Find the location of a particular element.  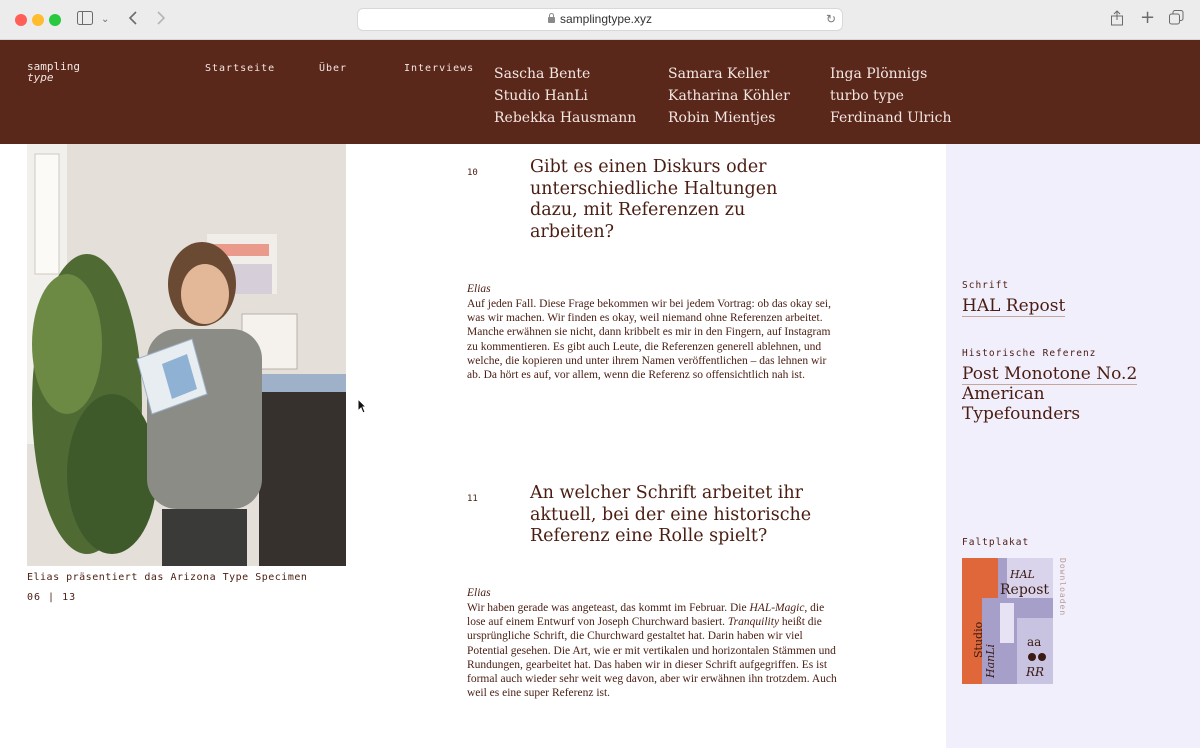

address-bar: samplingtype.xyz ↻ is located at coordinates (600, 19).